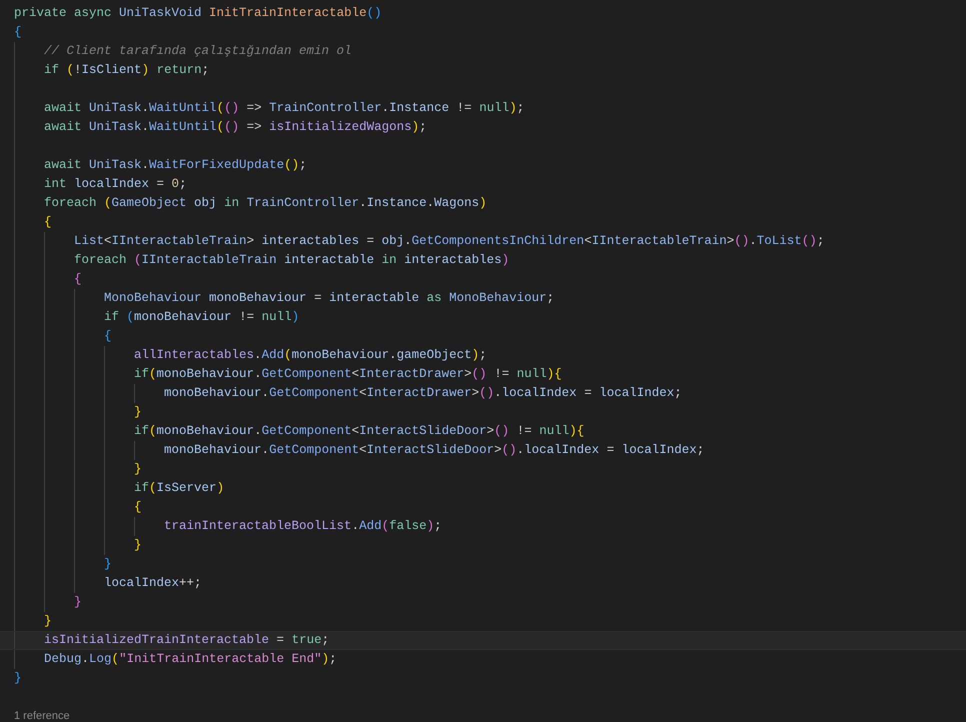  Describe the element at coordinates (126, 70) in the screenshot. I see `code-line: if (!IsClient) return;` at that location.